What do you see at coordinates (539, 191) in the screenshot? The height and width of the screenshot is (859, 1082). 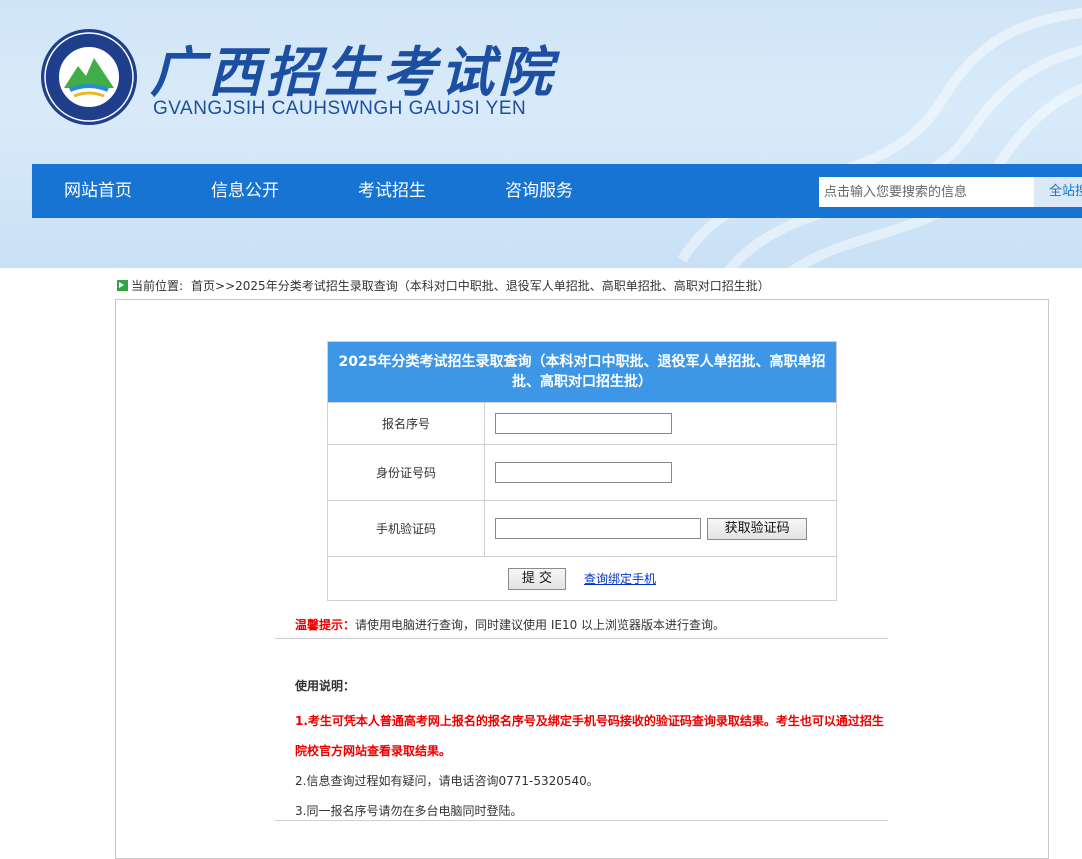 I see `nav-item-consult: 咨询服务` at bounding box center [539, 191].